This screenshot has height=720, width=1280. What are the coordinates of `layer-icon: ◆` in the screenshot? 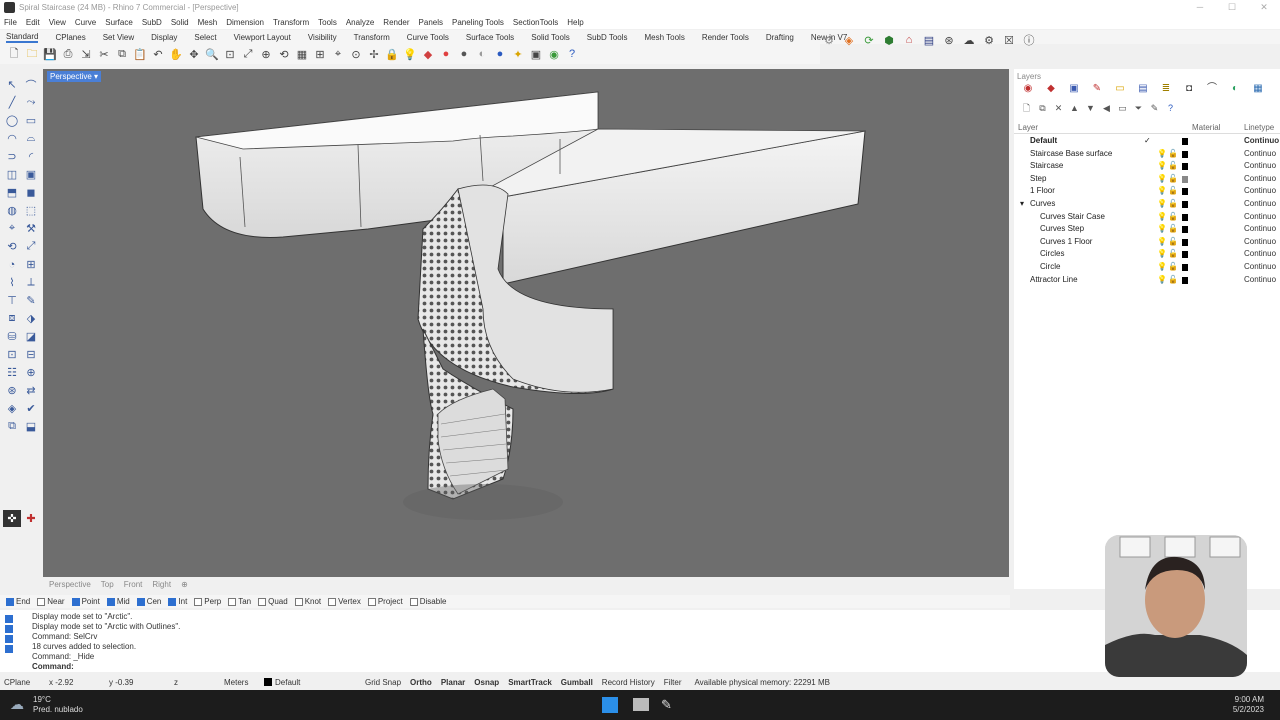 It's located at (428, 54).